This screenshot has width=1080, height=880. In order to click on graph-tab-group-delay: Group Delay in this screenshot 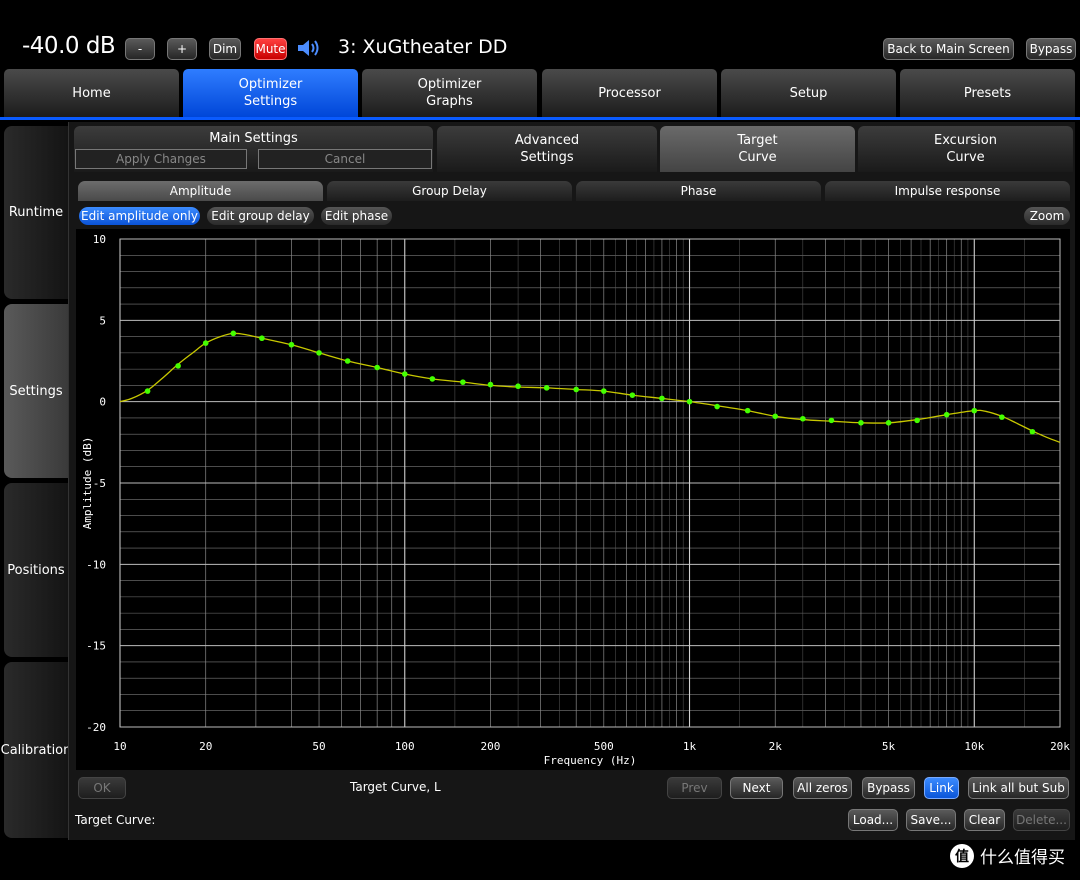, I will do `click(449, 191)`.